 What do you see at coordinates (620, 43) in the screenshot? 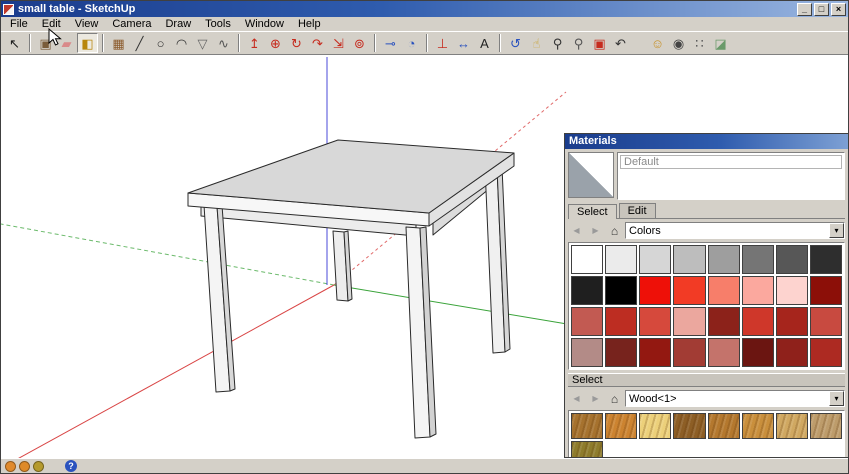
I see `previous-view-tool: ↶` at bounding box center [620, 43].